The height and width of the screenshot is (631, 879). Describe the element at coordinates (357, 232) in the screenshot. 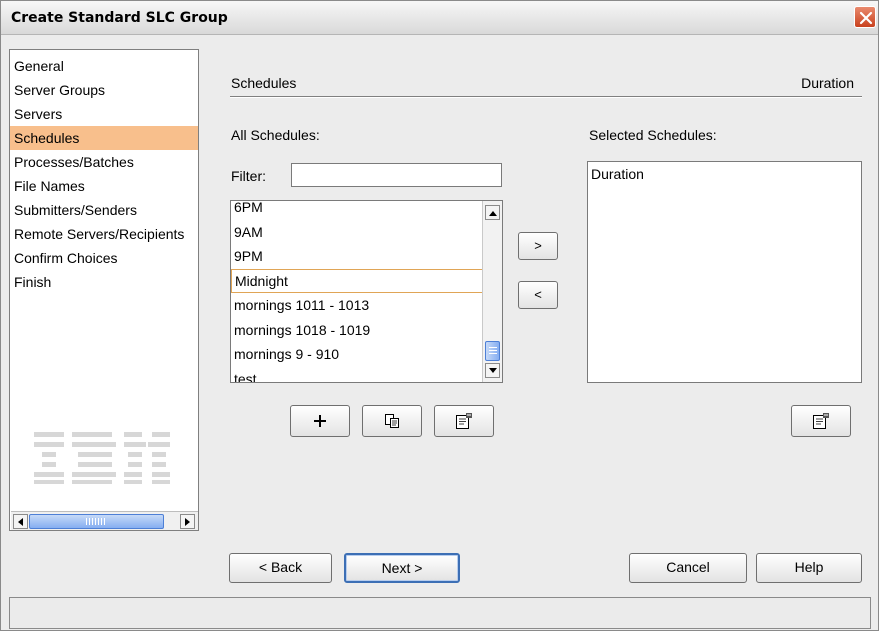

I see `schedule-list-item: 9AM` at that location.